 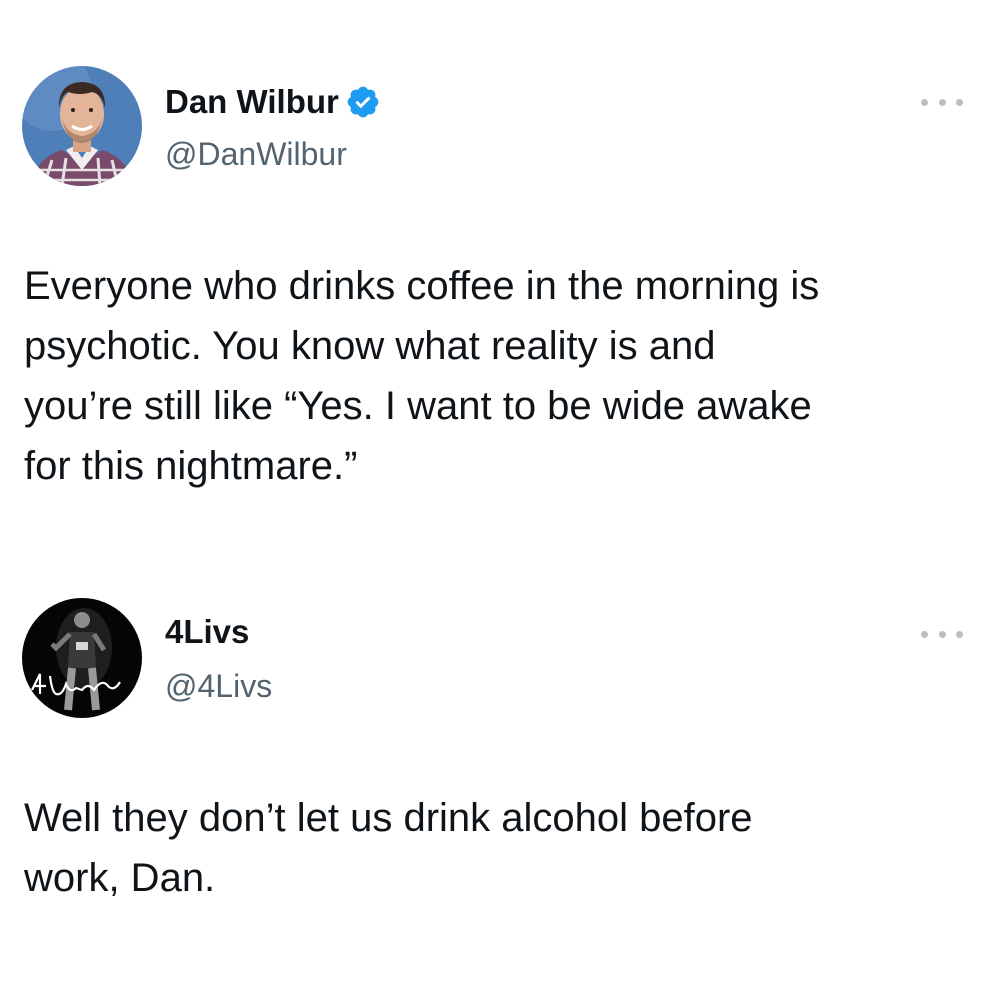 I want to click on display-name: 4Livs, so click(x=207, y=632).